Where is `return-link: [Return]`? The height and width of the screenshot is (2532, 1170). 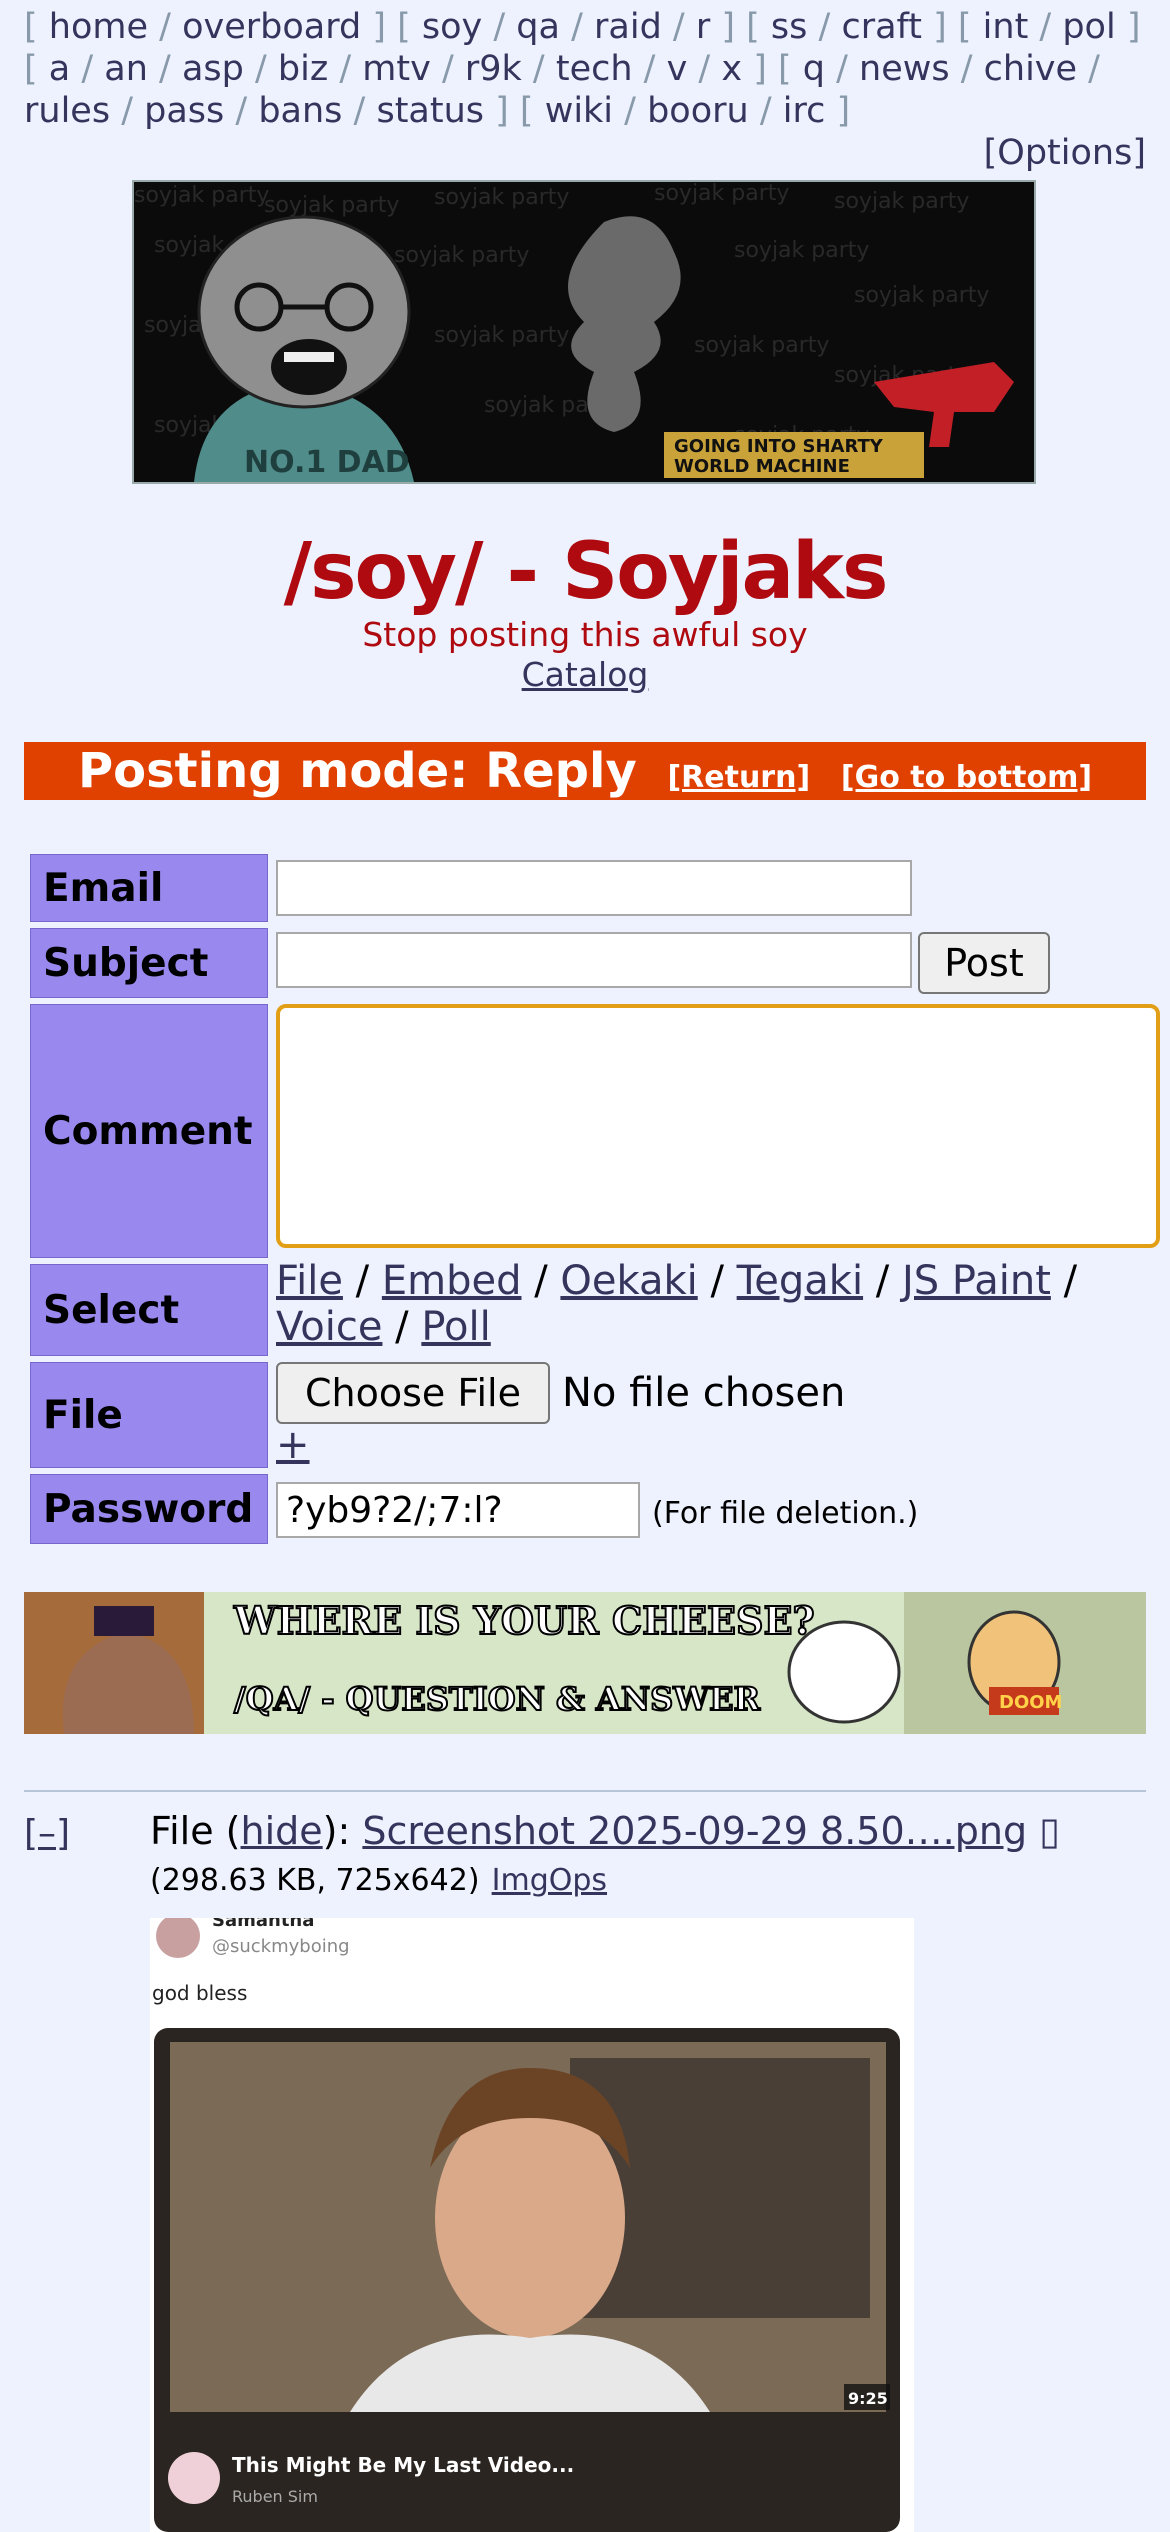
return-link: [Return] is located at coordinates (738, 777).